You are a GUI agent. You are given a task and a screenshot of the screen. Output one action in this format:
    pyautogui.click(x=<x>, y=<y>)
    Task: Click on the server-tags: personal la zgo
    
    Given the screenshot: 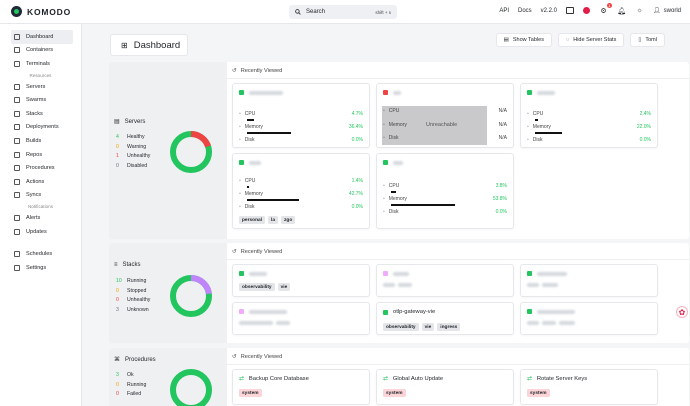 What is the action you would take?
    pyautogui.click(x=268, y=220)
    